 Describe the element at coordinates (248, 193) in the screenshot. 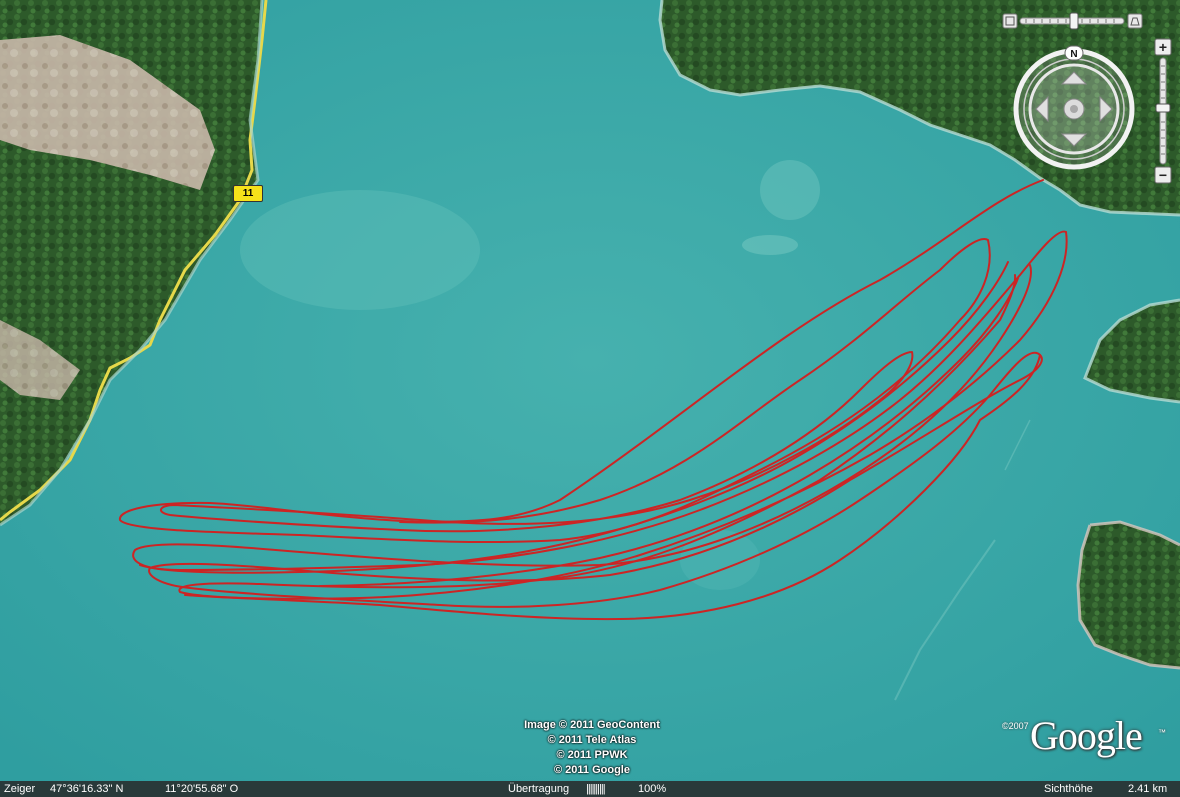

I see `road-shield-11: 11` at that location.